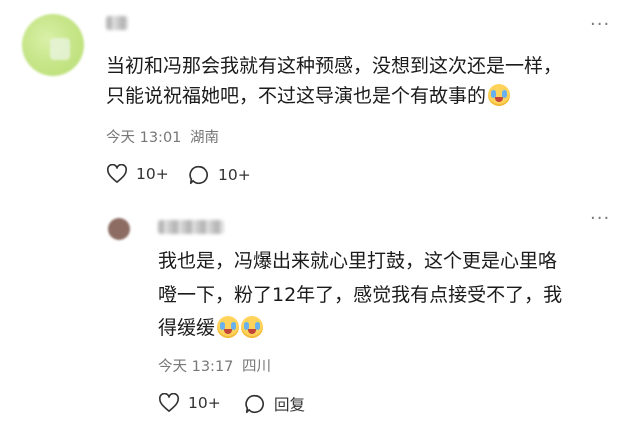  What do you see at coordinates (205, 138) in the screenshot?
I see `comment-location: 湖南` at bounding box center [205, 138].